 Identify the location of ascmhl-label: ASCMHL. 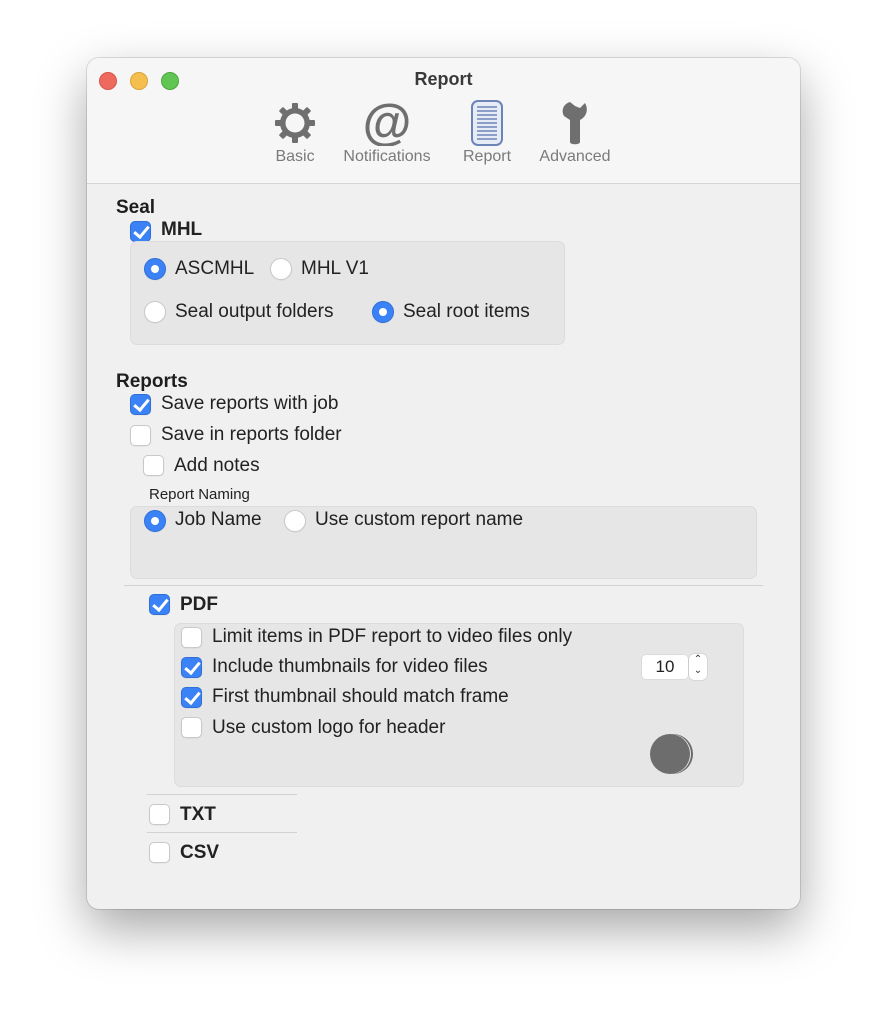
(215, 268).